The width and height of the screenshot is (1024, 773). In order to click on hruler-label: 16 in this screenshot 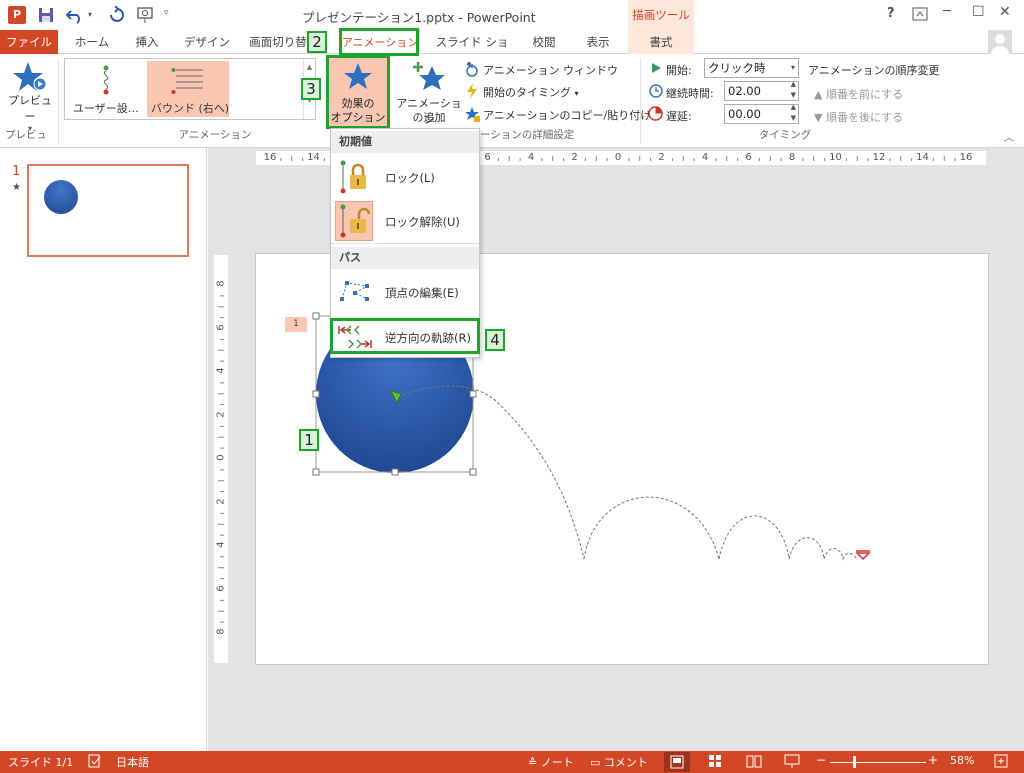, I will do `click(270, 157)`.